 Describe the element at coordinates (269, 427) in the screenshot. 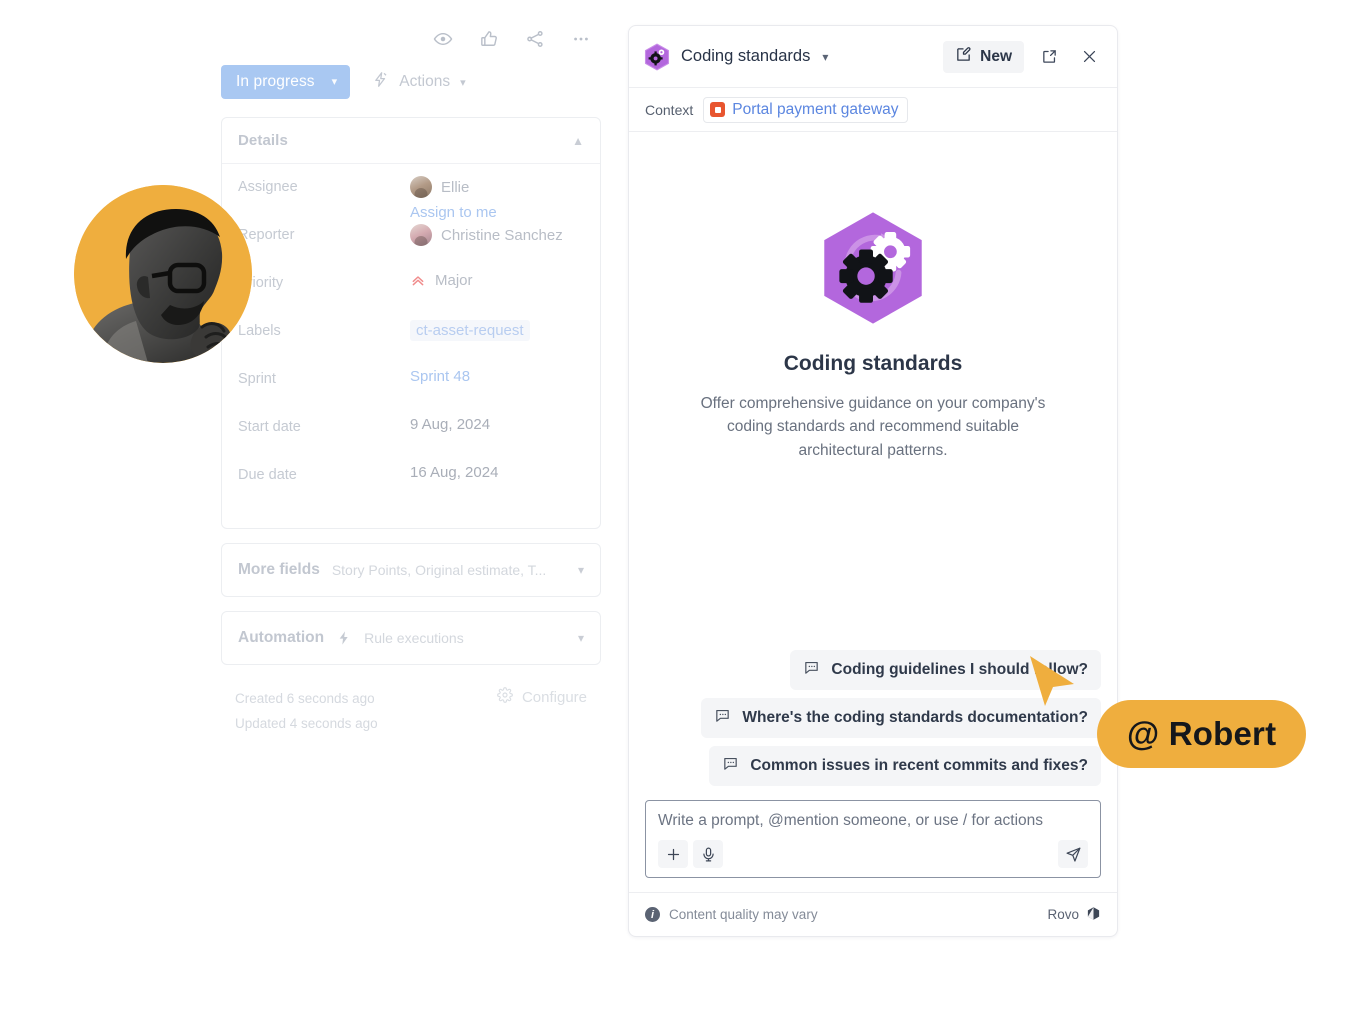

I see `field-label: Start date` at that location.